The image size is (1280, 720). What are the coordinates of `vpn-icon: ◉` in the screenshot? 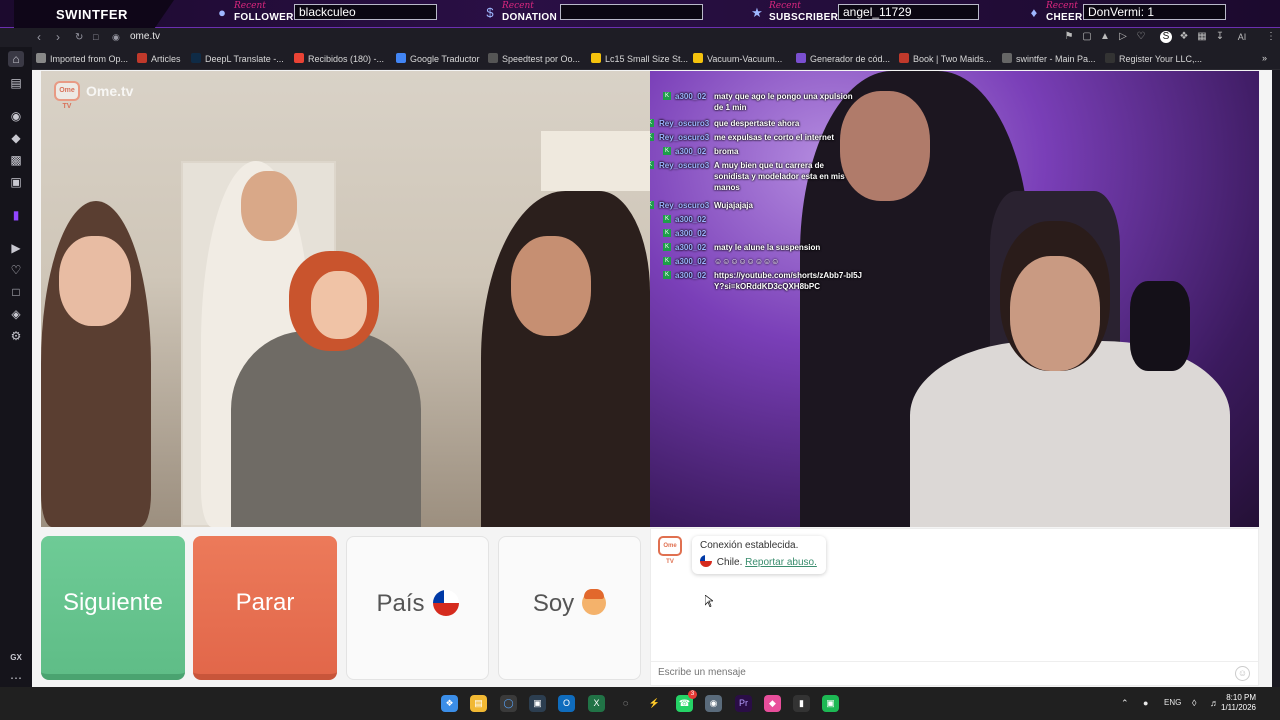 It's located at (713, 703).